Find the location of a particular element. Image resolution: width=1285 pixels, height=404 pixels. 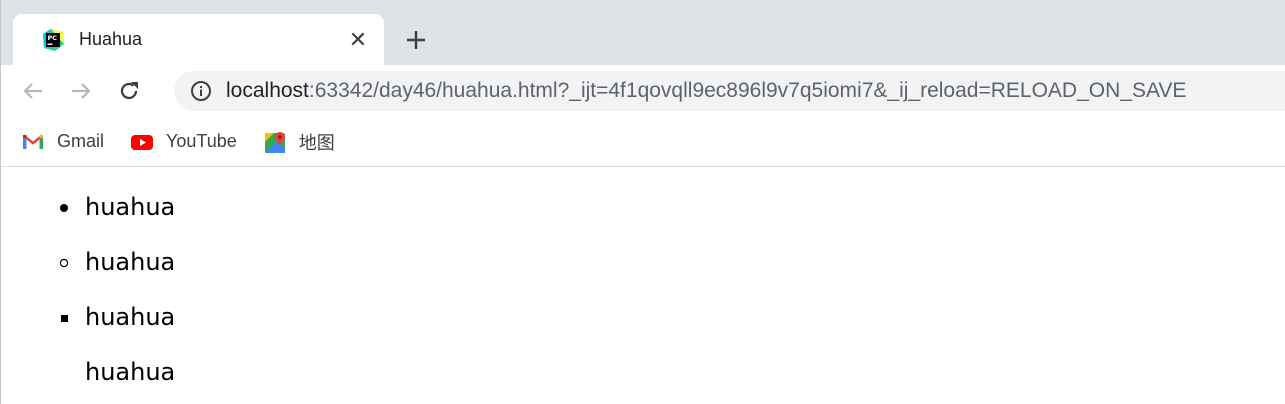

close-tab-icon: ✕ is located at coordinates (358, 39).